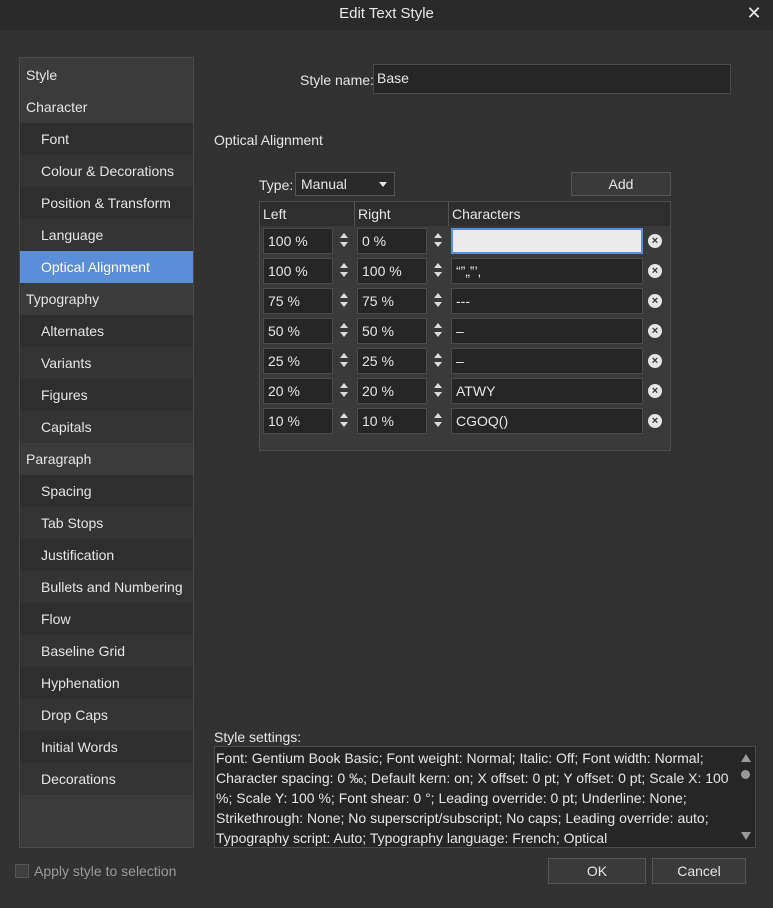 The width and height of the screenshot is (773, 908). Describe the element at coordinates (745, 774) in the screenshot. I see `scroll-thumb` at that location.